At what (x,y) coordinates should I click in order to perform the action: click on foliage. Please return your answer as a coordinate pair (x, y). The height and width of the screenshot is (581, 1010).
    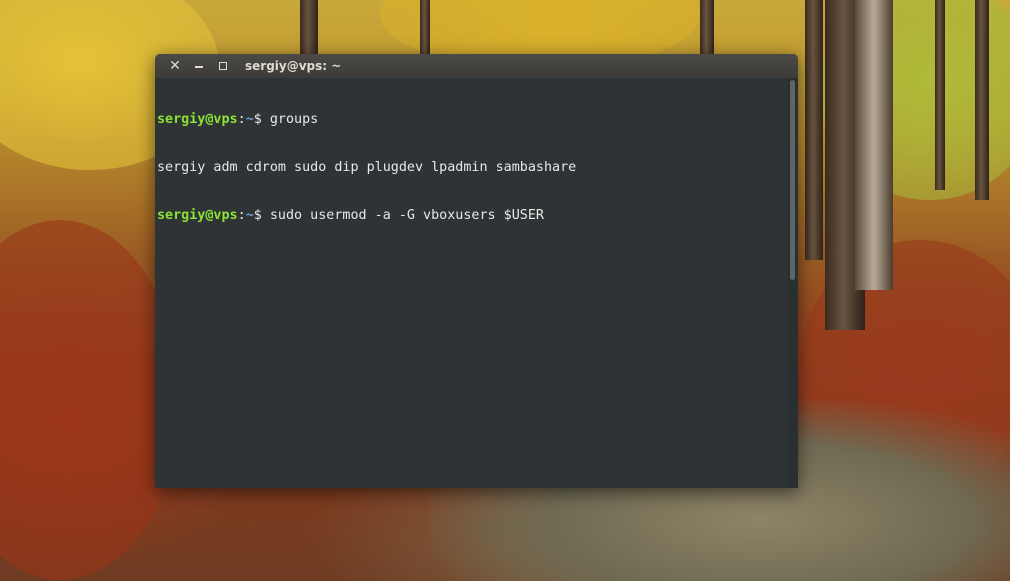
    Looking at the image, I should click on (90, 400).